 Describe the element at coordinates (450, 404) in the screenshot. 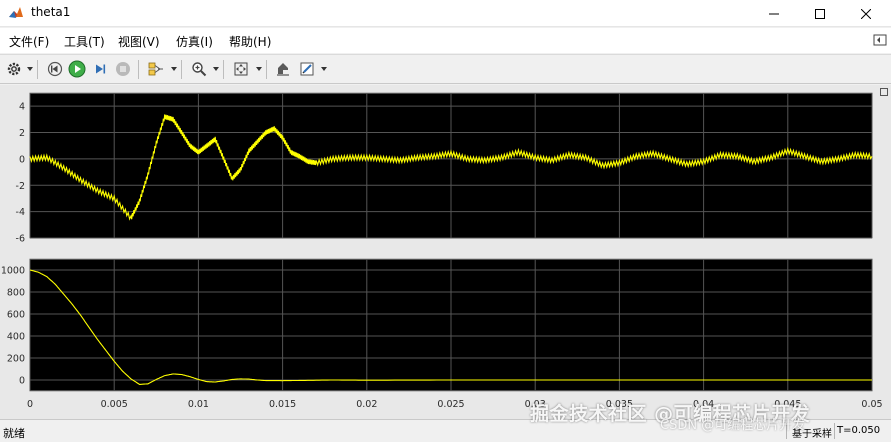

I see `x-tick-label: 0.025` at that location.